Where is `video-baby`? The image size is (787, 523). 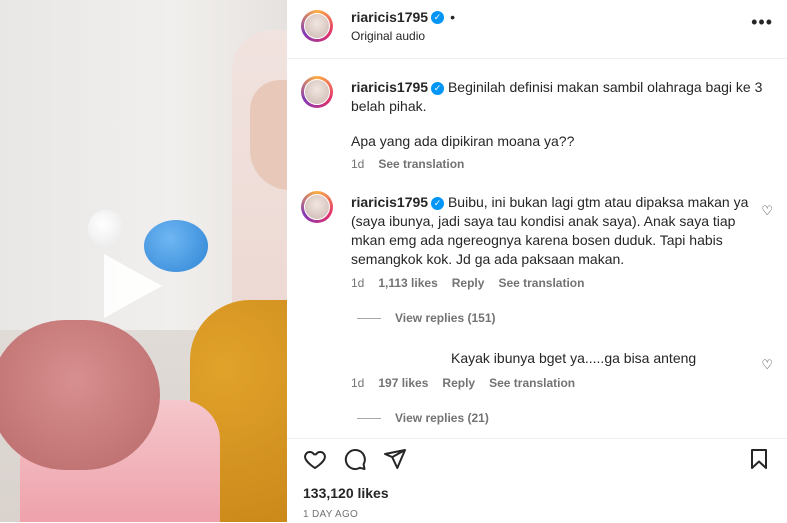 video-baby is located at coordinates (80, 395).